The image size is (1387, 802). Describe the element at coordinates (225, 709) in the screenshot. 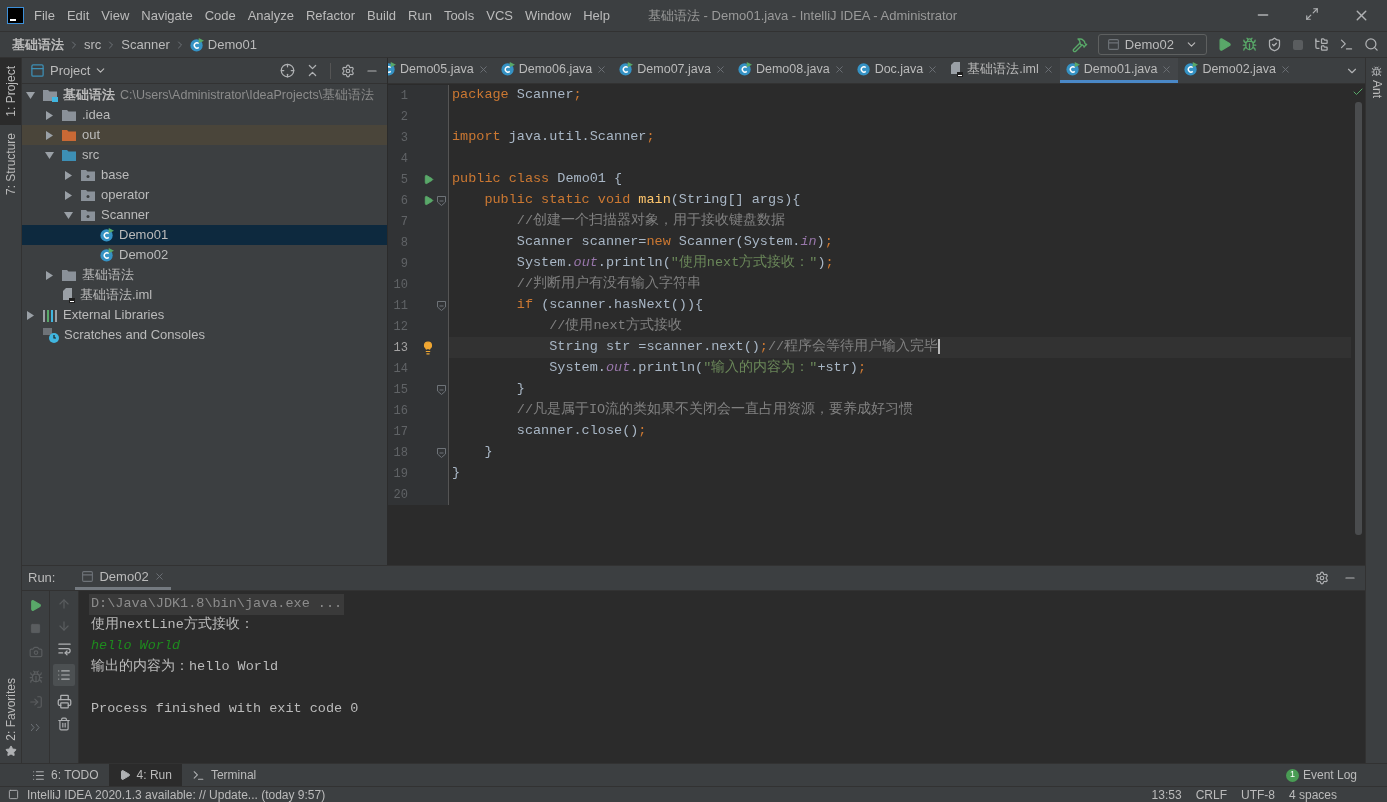

I see `console-output: Process finished with exit code 0` at that location.